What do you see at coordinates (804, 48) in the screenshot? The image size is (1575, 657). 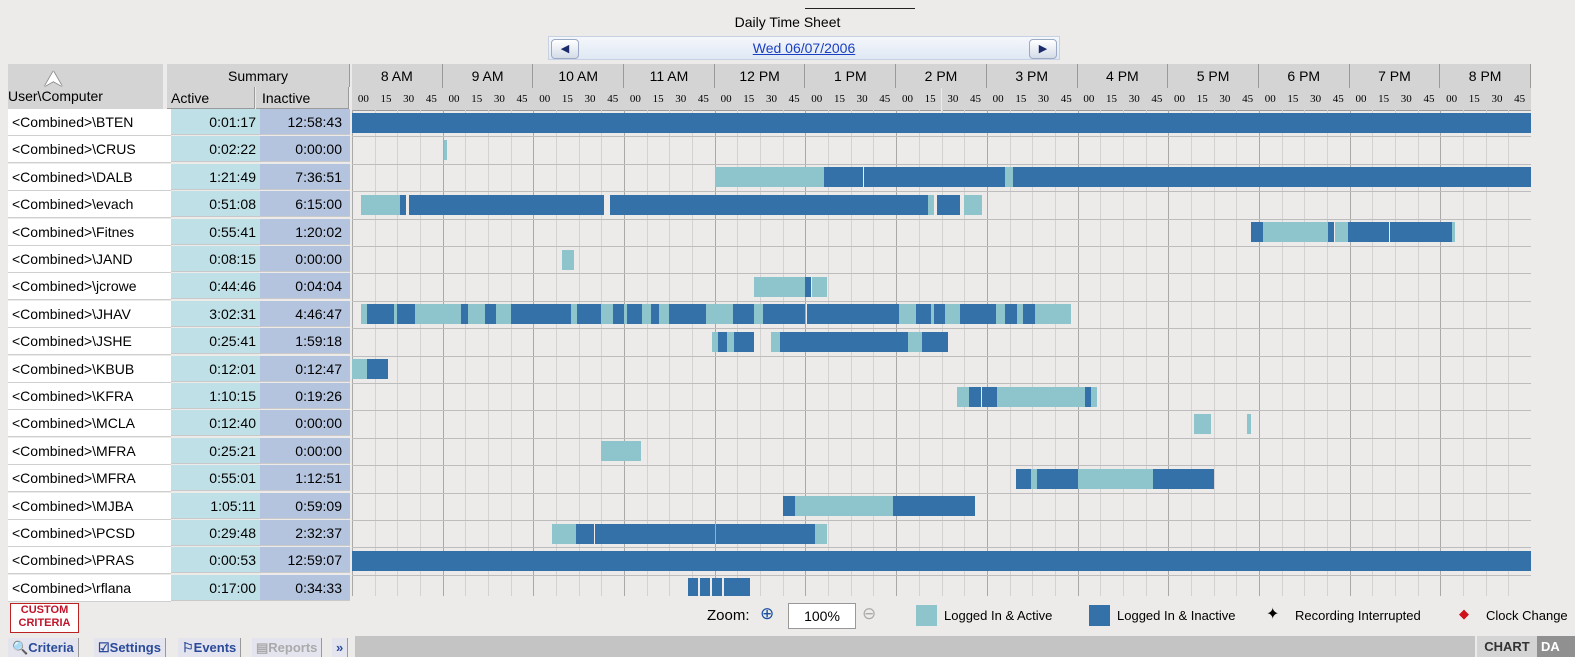 I see `current-date-link: Wed 06/07/2006` at bounding box center [804, 48].